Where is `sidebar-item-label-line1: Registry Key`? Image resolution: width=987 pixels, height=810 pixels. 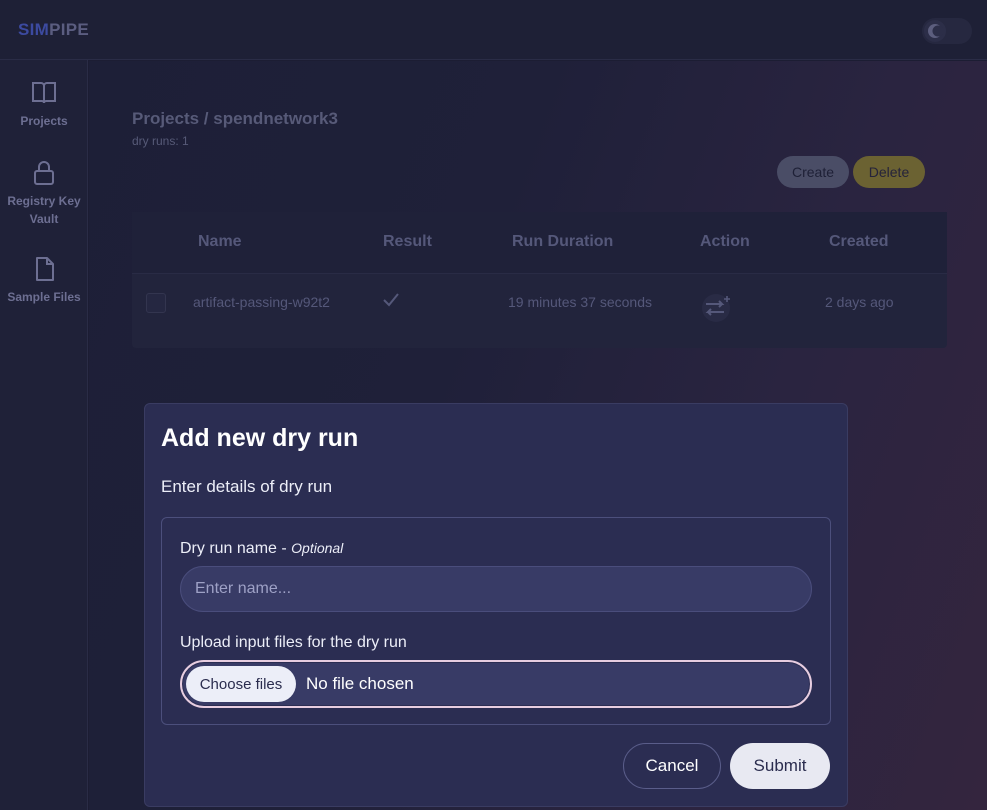 sidebar-item-label-line1: Registry Key is located at coordinates (44, 201).